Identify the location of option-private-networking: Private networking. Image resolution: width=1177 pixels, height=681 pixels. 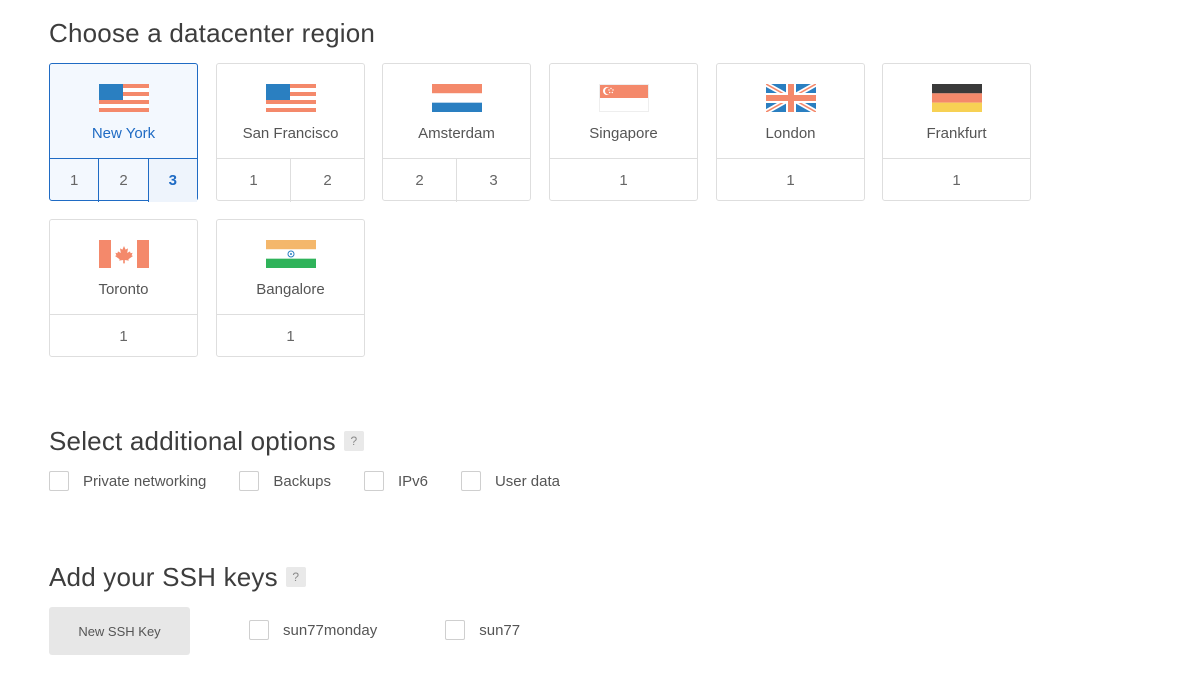
(127, 481).